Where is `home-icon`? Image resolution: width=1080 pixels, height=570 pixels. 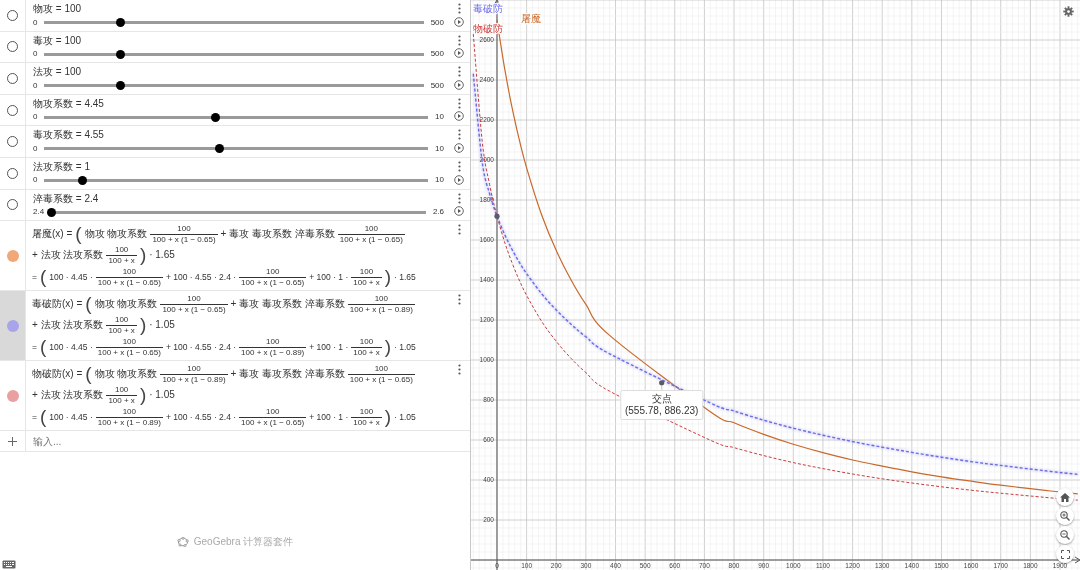 home-icon is located at coordinates (1065, 497).